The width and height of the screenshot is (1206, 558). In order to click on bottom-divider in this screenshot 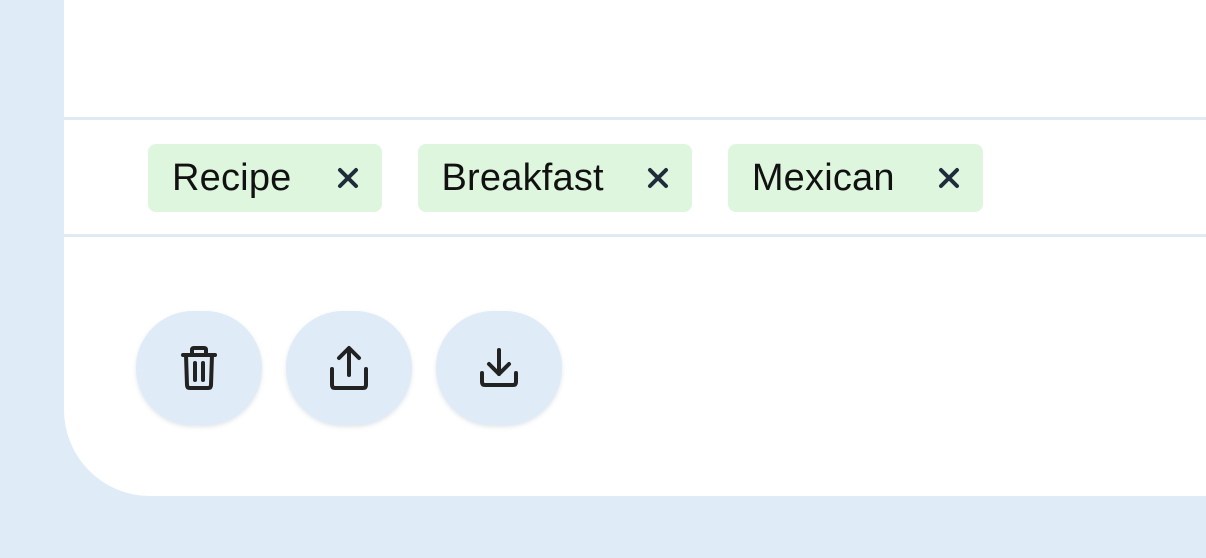, I will do `click(635, 235)`.